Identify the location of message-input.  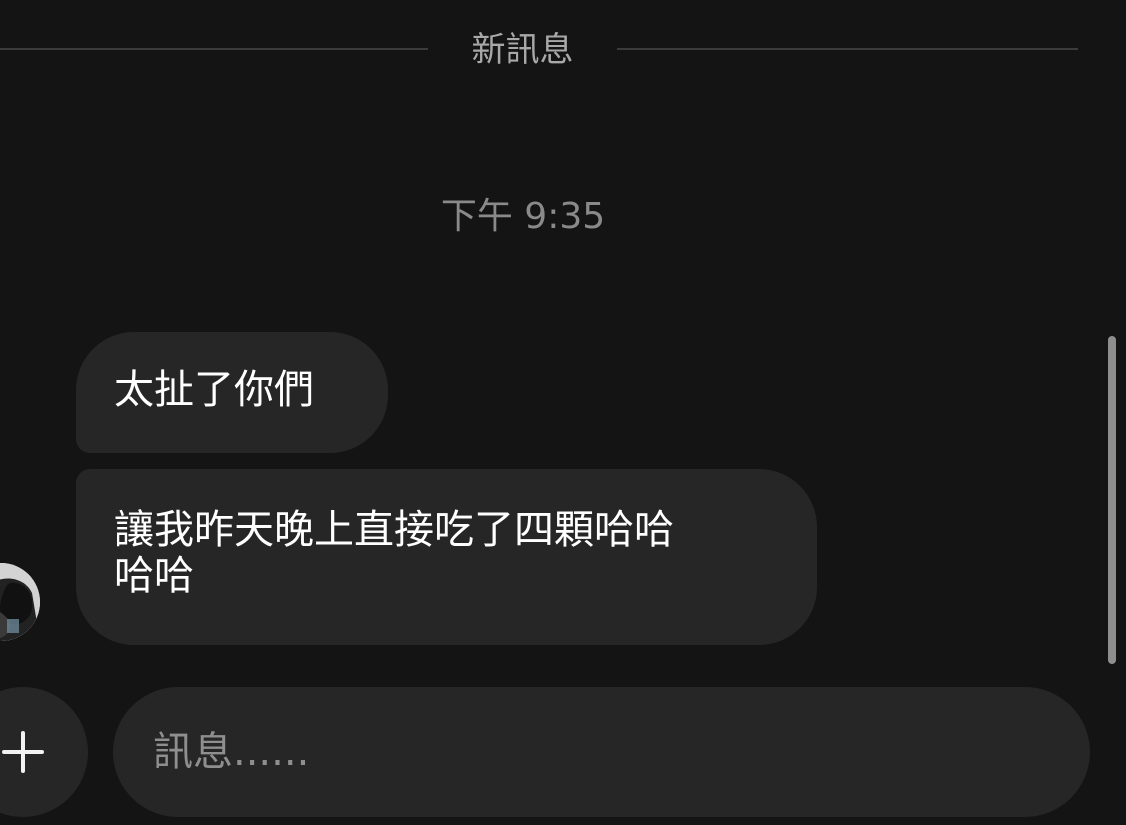
(601, 752).